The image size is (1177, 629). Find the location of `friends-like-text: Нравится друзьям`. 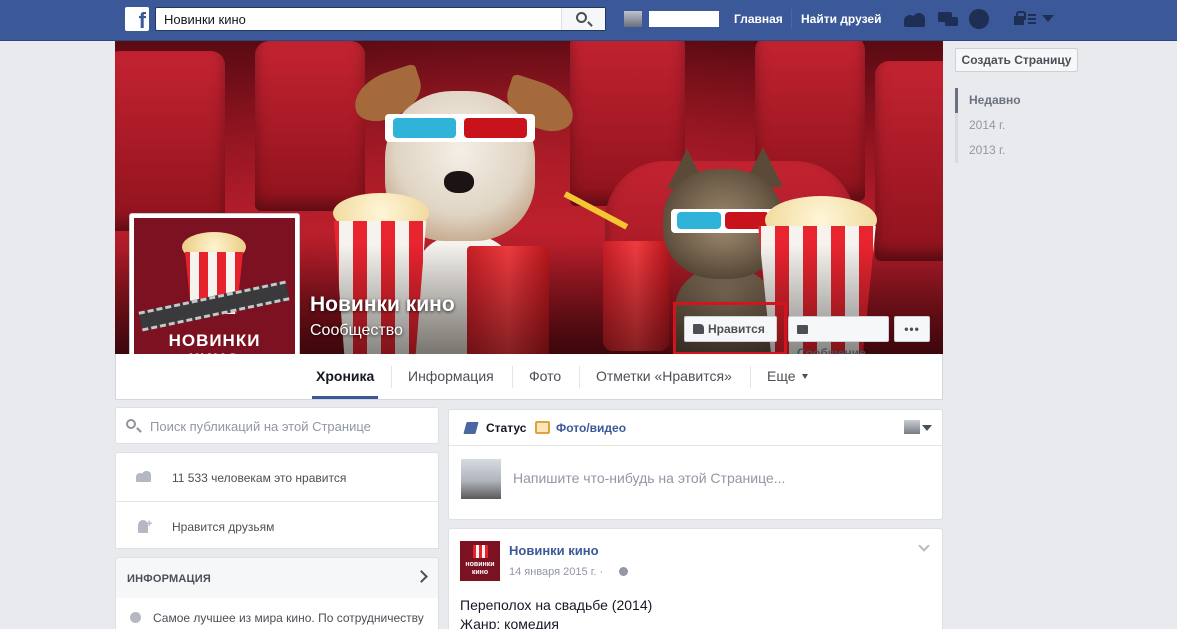

friends-like-text: Нравится друзьям is located at coordinates (223, 527).